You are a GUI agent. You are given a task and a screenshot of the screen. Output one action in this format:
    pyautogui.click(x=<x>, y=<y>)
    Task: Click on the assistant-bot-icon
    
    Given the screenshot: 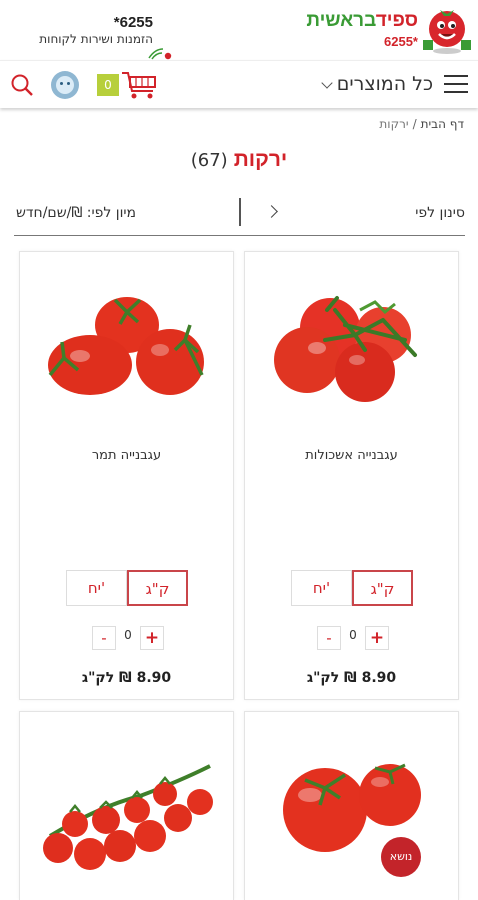 What is the action you would take?
    pyautogui.click(x=65, y=85)
    